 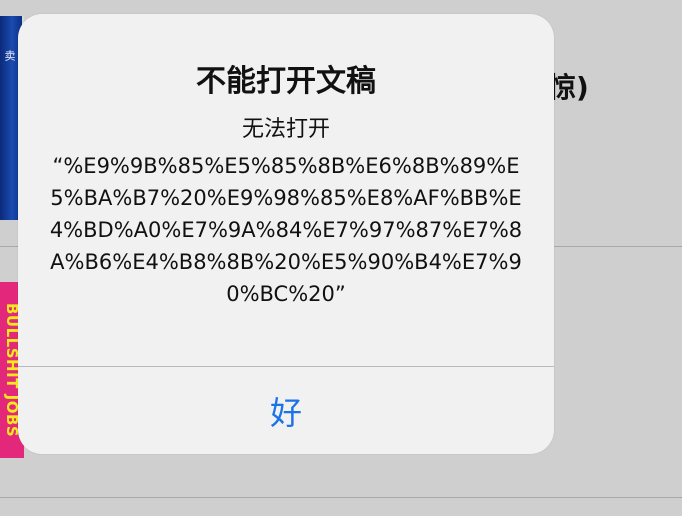 I want to click on alert-message-intro: 无法打开, so click(x=285, y=129).